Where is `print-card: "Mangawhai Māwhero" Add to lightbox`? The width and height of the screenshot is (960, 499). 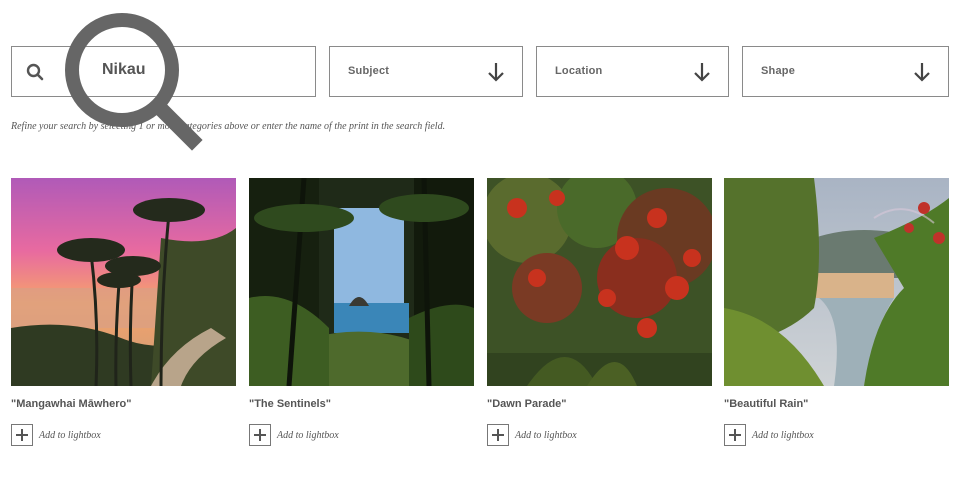 print-card: "Mangawhai Māwhero" Add to lightbox is located at coordinates (123, 312).